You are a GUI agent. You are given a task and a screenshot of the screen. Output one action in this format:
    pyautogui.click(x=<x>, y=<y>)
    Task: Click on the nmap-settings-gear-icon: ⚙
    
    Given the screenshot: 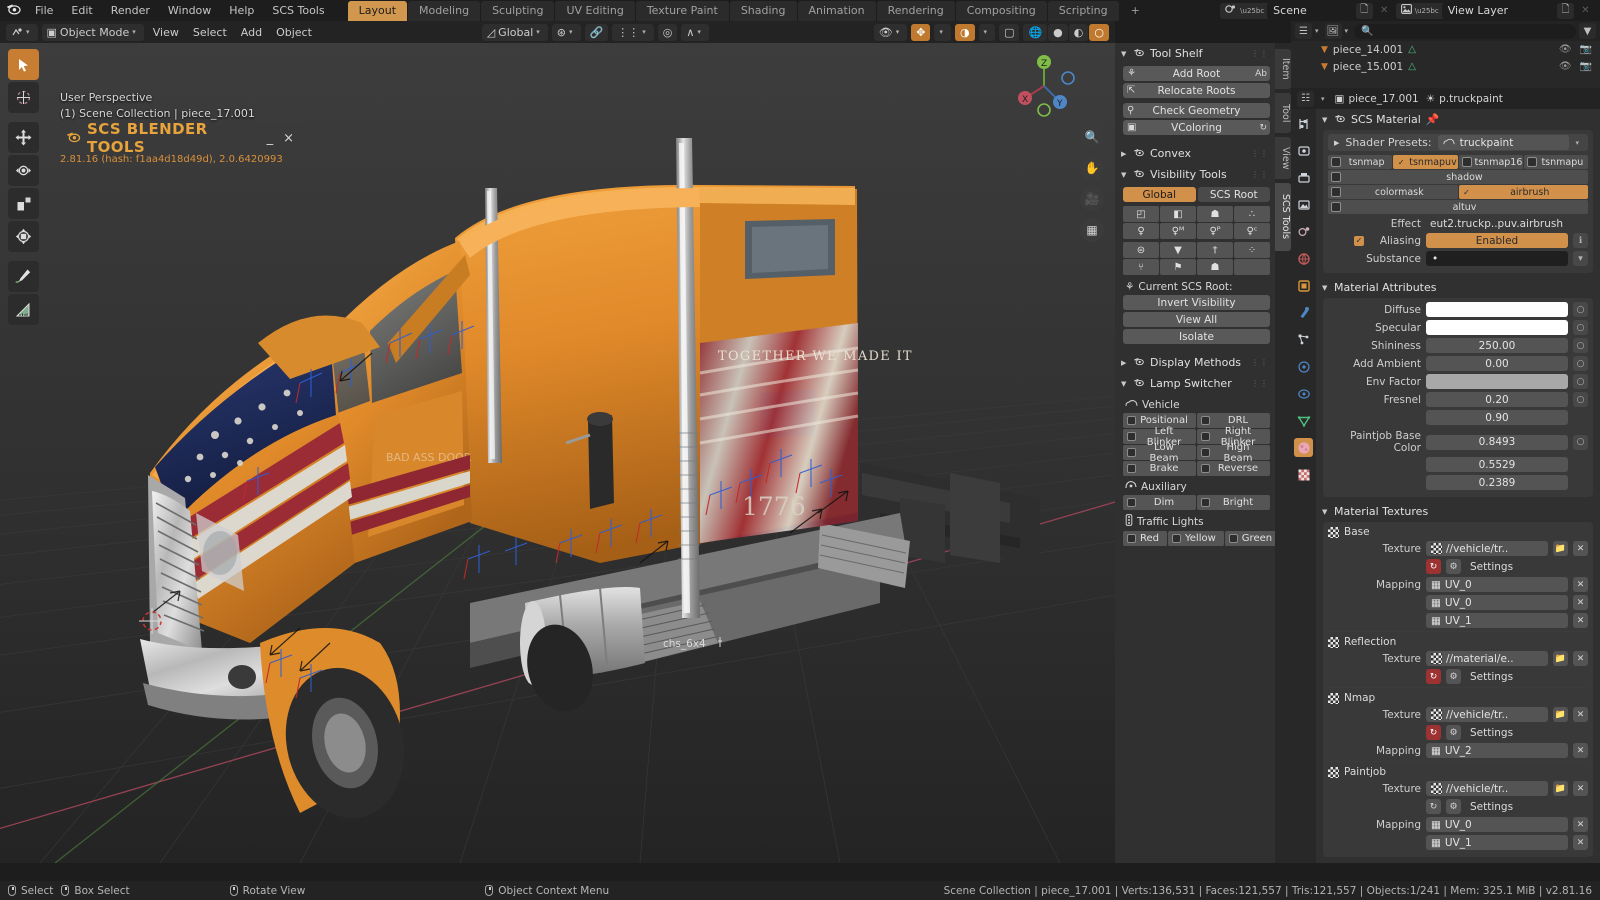 What is the action you would take?
    pyautogui.click(x=1453, y=732)
    